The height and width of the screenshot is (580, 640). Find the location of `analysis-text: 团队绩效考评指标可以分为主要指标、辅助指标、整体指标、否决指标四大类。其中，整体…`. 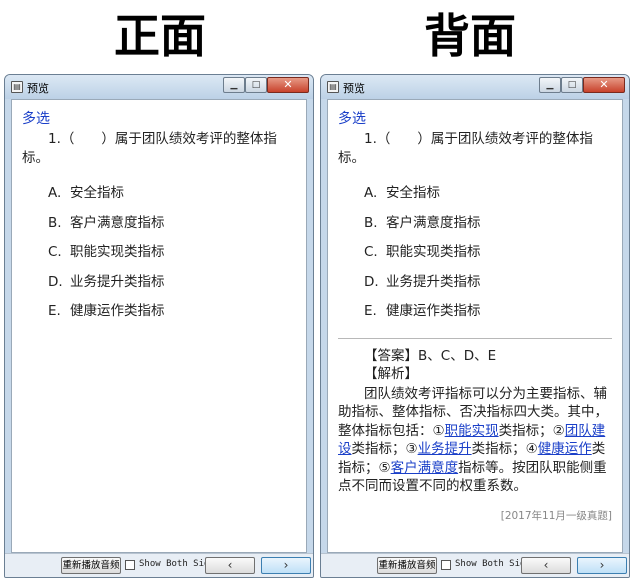

analysis-text: 团队绩效考评指标可以分为主要指标、辅助指标、整体指标、否决指标四大类。其中，整体… is located at coordinates (475, 440).